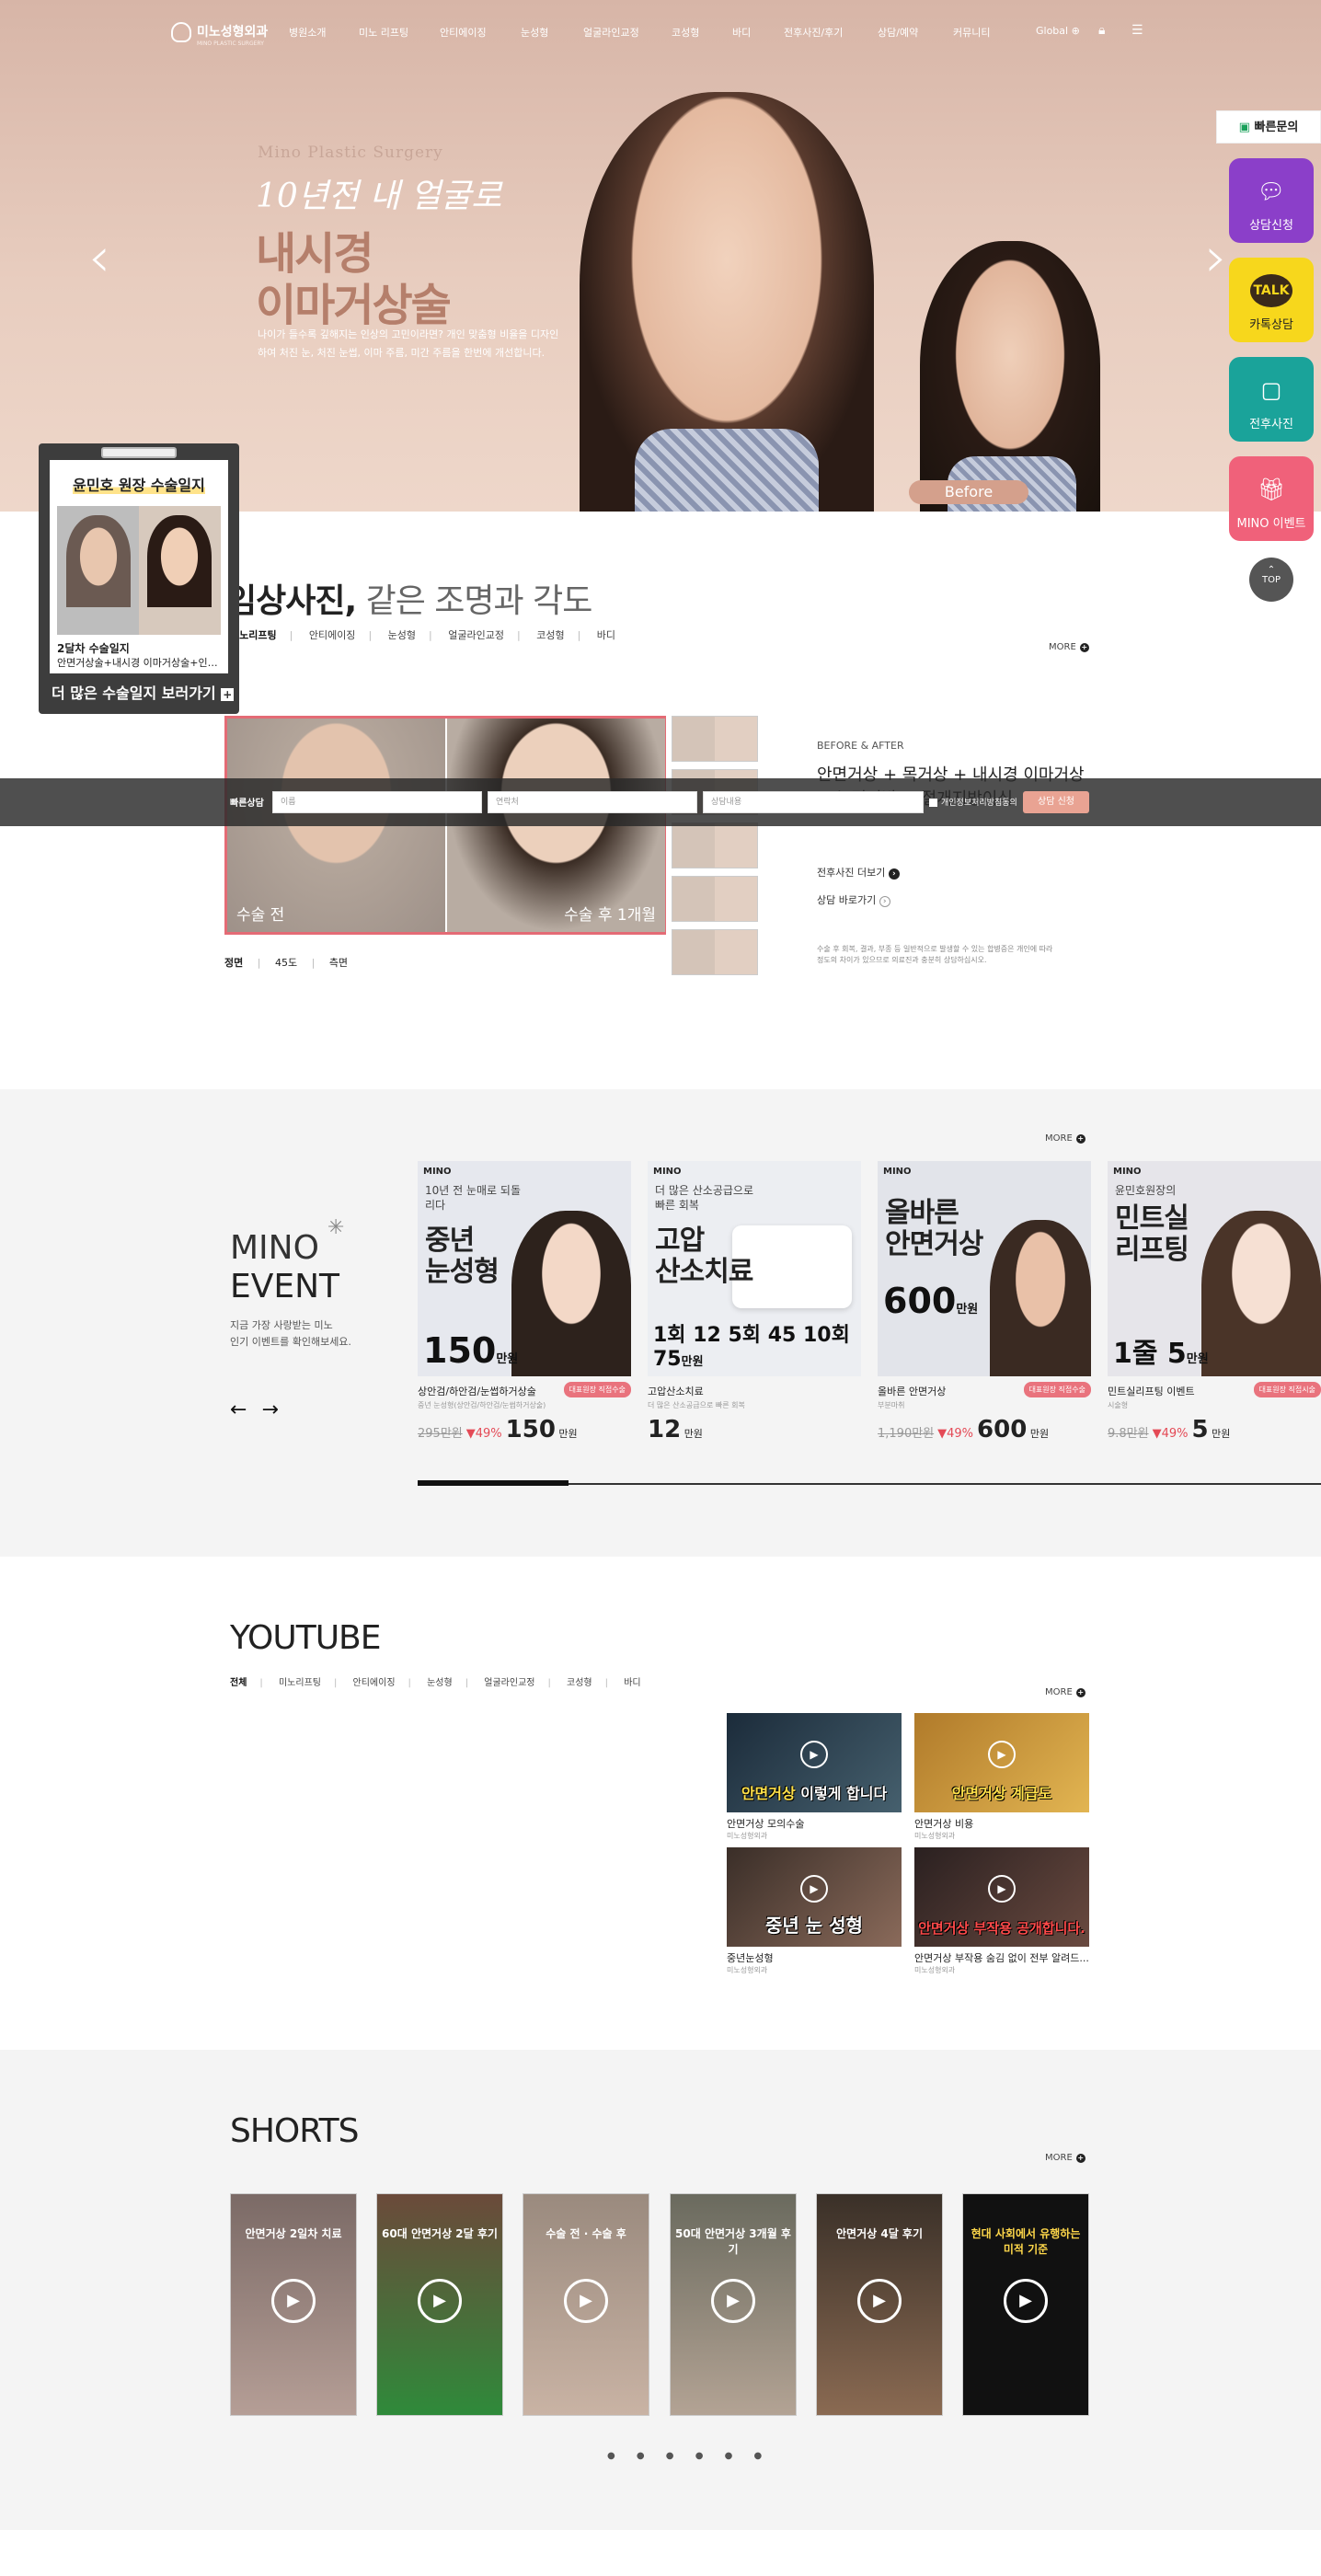 The image size is (1321, 2576). What do you see at coordinates (592, 802) in the screenshot?
I see `phone-input: 연락처` at bounding box center [592, 802].